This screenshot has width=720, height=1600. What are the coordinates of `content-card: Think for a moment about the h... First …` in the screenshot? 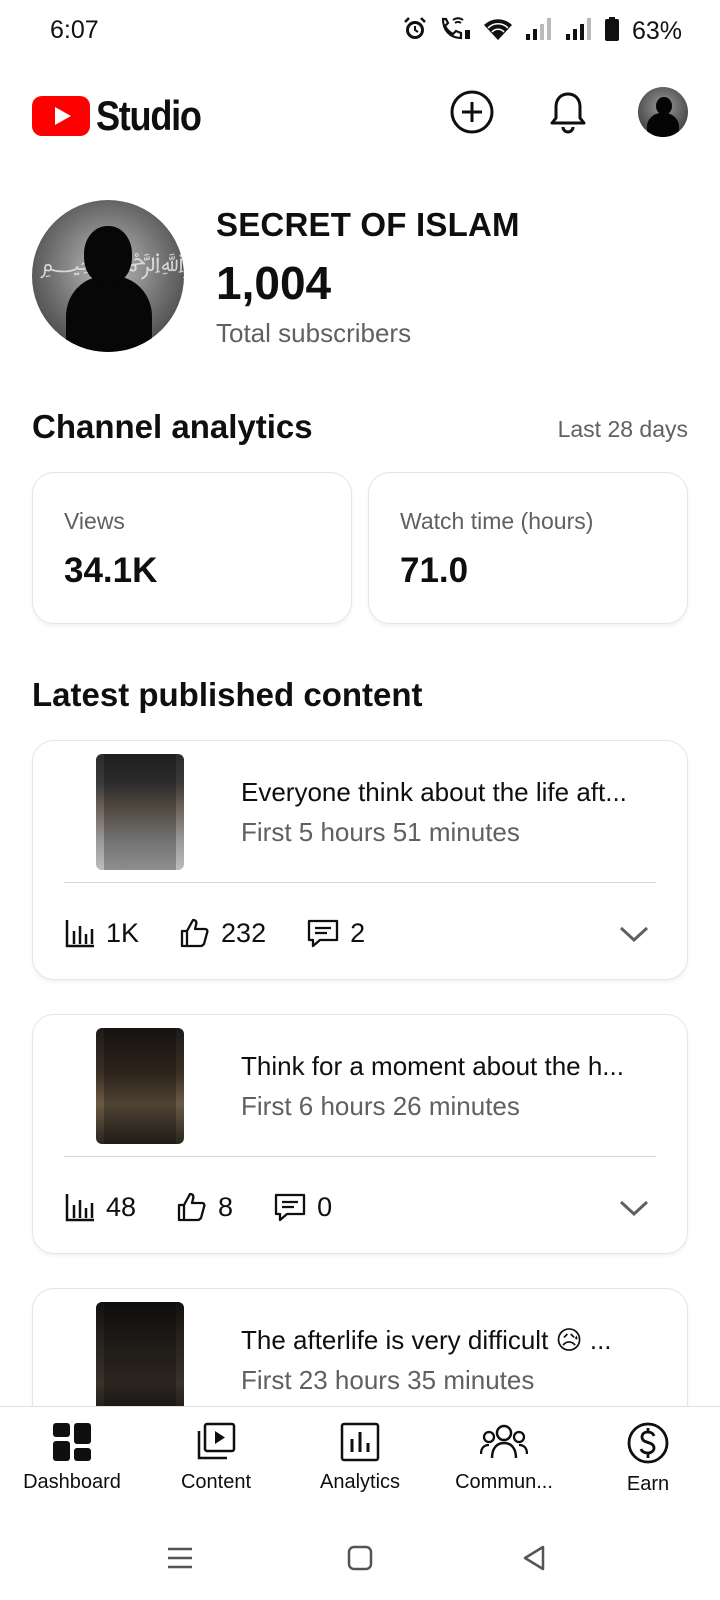 It's located at (360, 1134).